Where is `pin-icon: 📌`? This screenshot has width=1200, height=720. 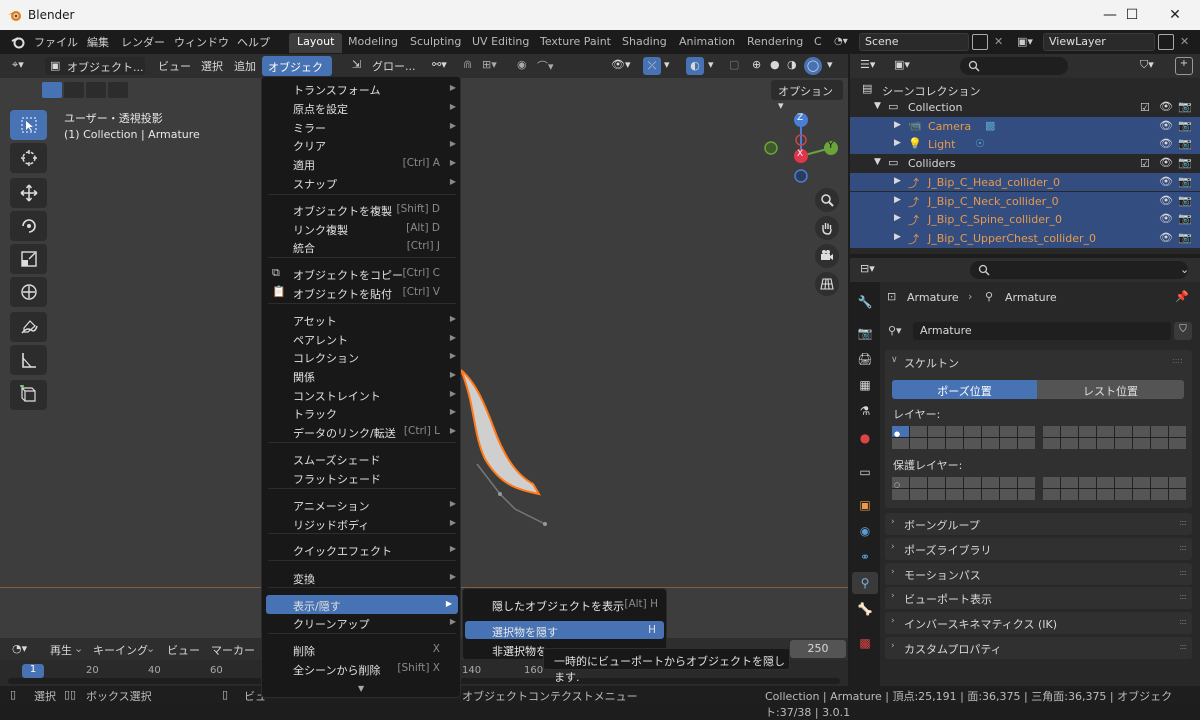 pin-icon: 📌 is located at coordinates (1182, 296).